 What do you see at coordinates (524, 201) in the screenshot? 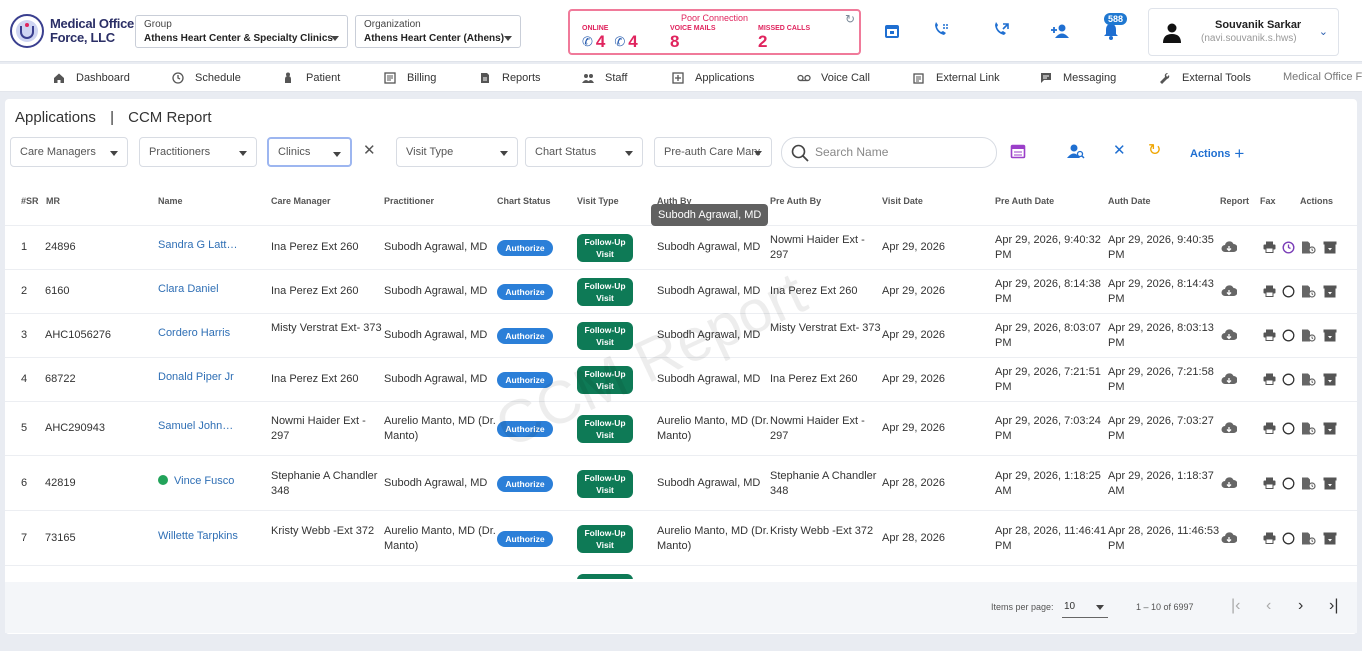
I see `col-chart-status: Chart Status` at bounding box center [524, 201].